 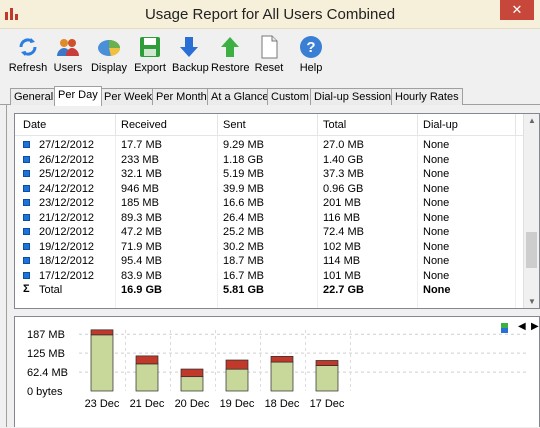 What do you see at coordinates (34, 96) in the screenshot?
I see `tab-general: General` at bounding box center [34, 96].